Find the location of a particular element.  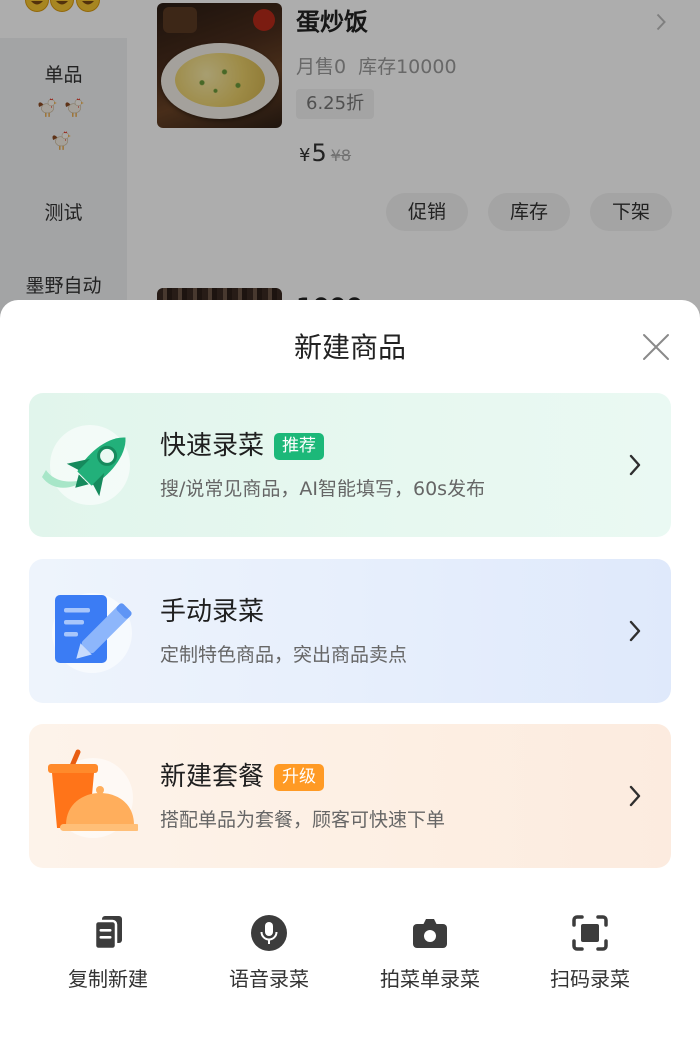

option-title: 快速录菜 is located at coordinates (212, 446).